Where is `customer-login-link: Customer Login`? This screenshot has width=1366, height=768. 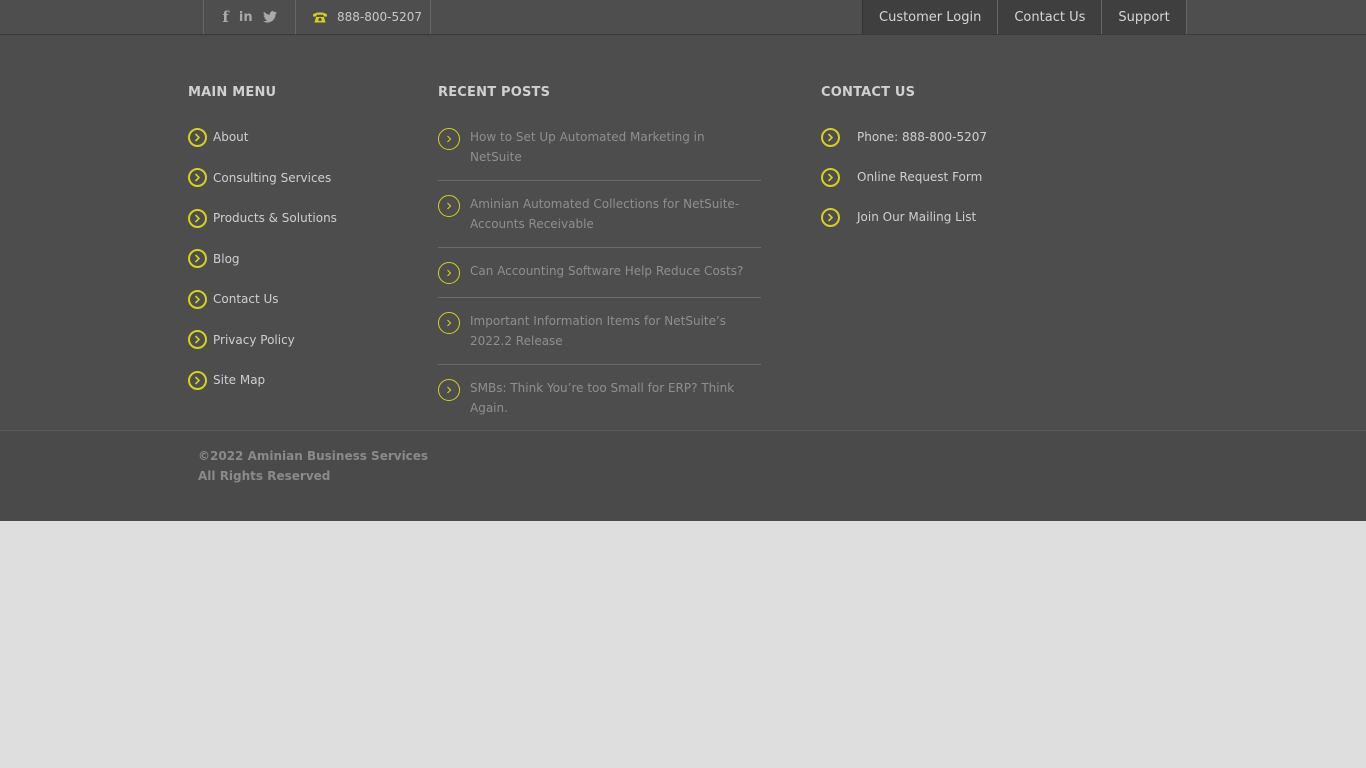 customer-login-link: Customer Login is located at coordinates (931, 17).